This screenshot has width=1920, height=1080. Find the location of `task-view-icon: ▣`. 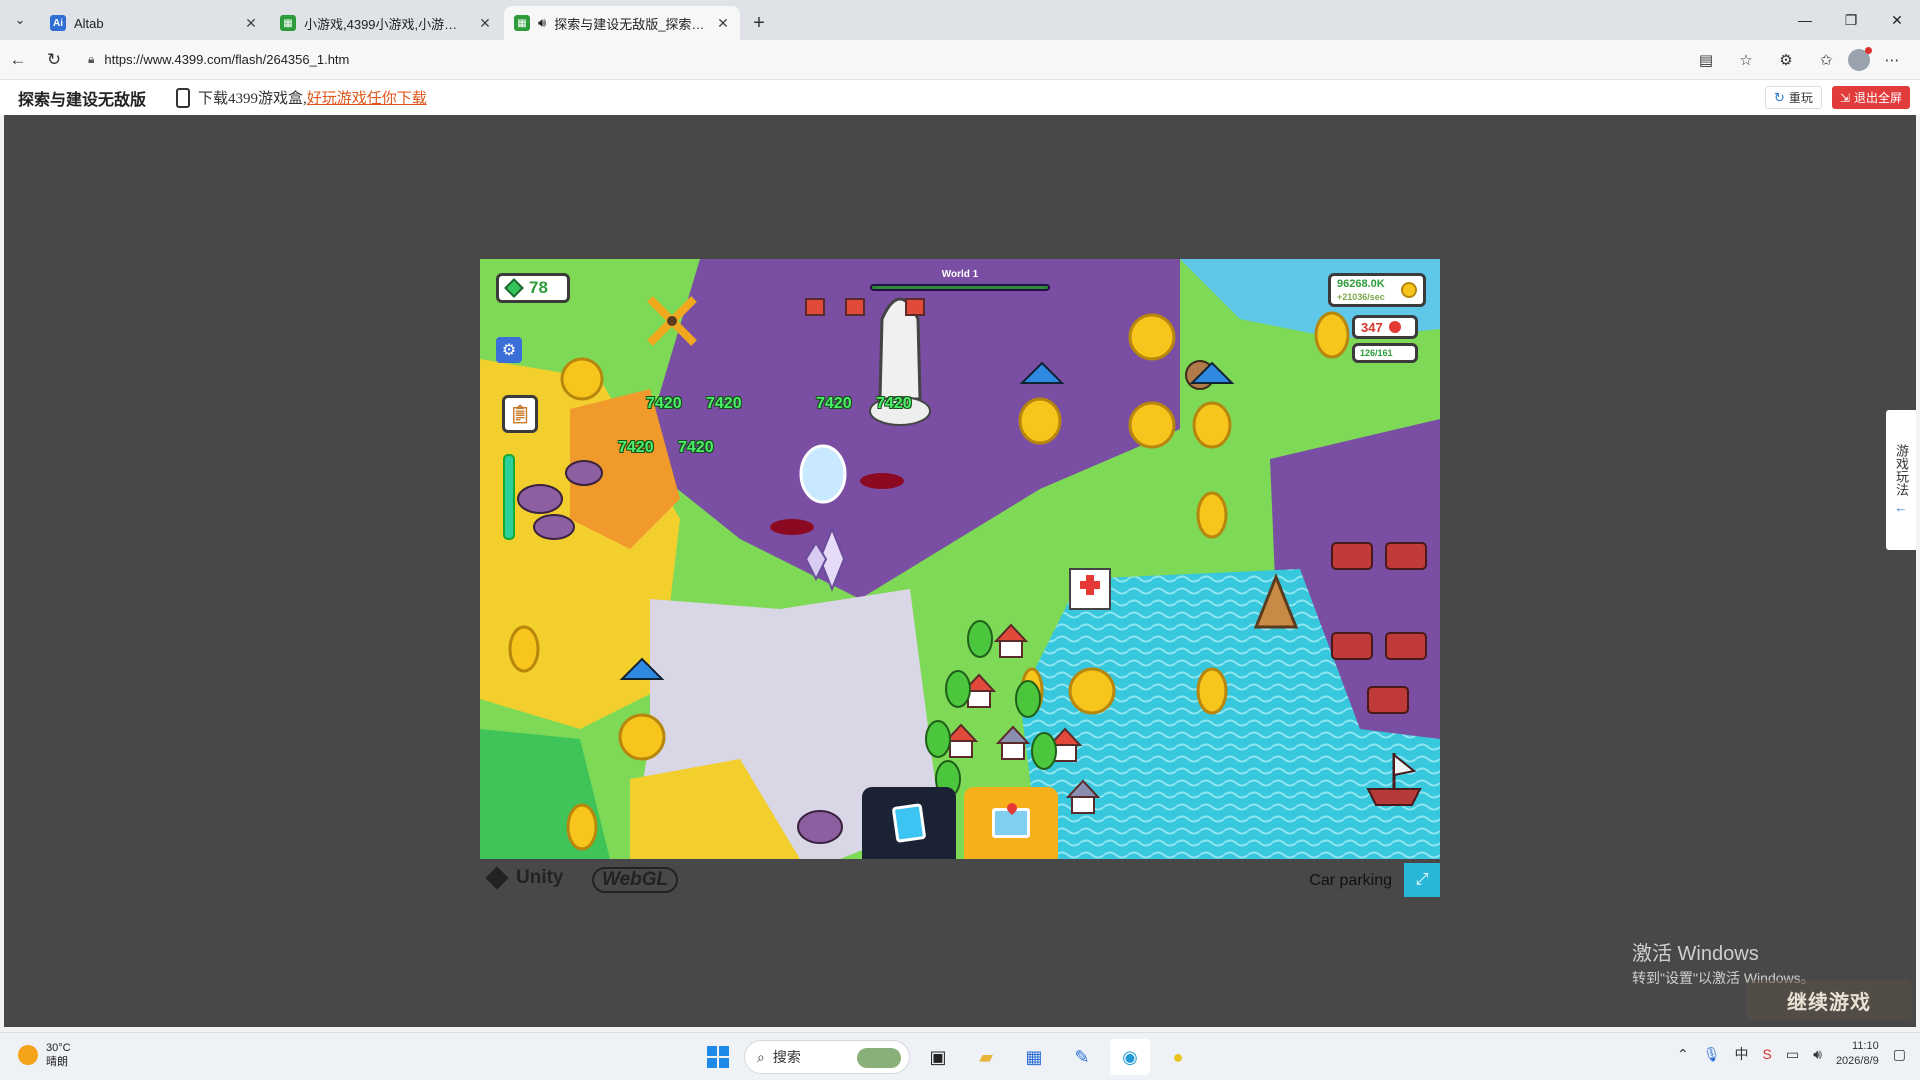

task-view-icon: ▣ is located at coordinates (938, 1057).